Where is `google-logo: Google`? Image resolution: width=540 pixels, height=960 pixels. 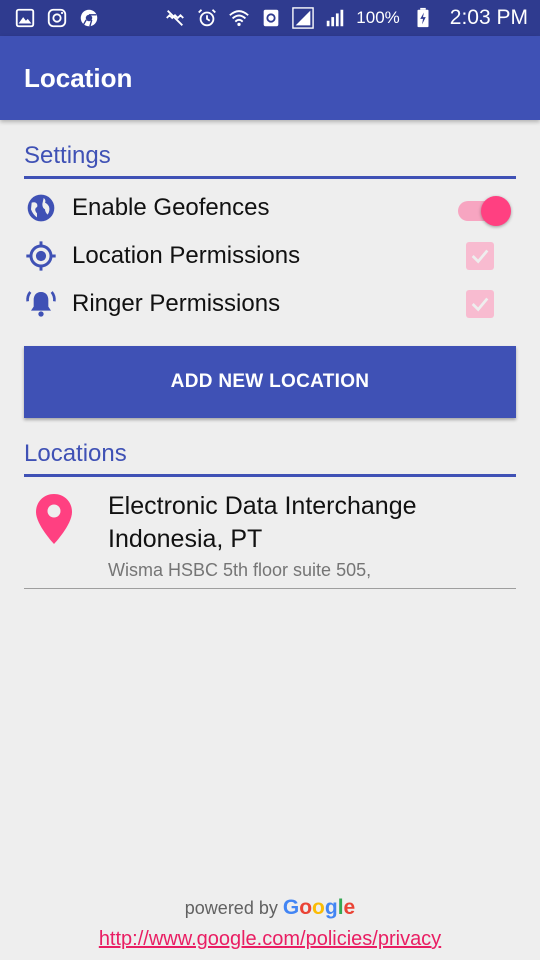
google-logo: Google is located at coordinates (319, 907).